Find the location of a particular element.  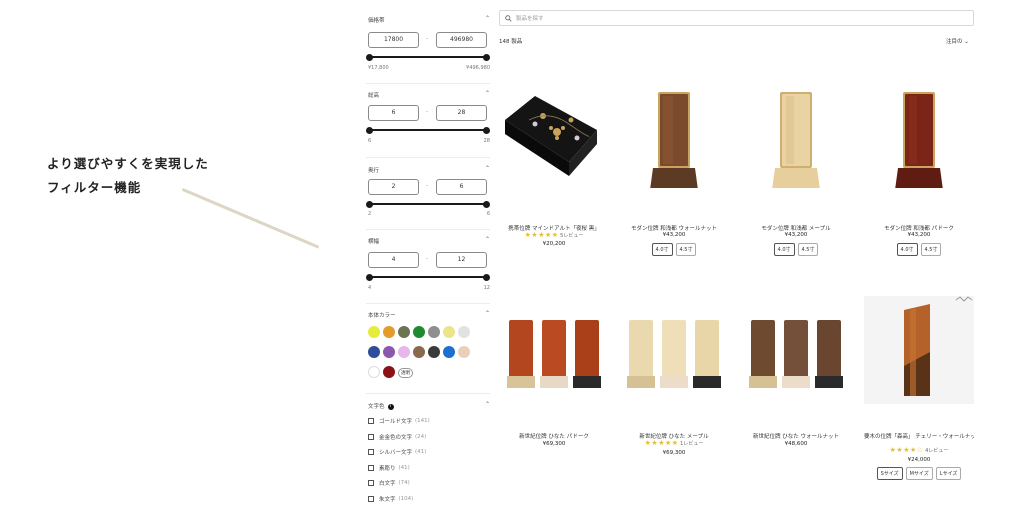

depth-min-input: 2 is located at coordinates (393, 187).